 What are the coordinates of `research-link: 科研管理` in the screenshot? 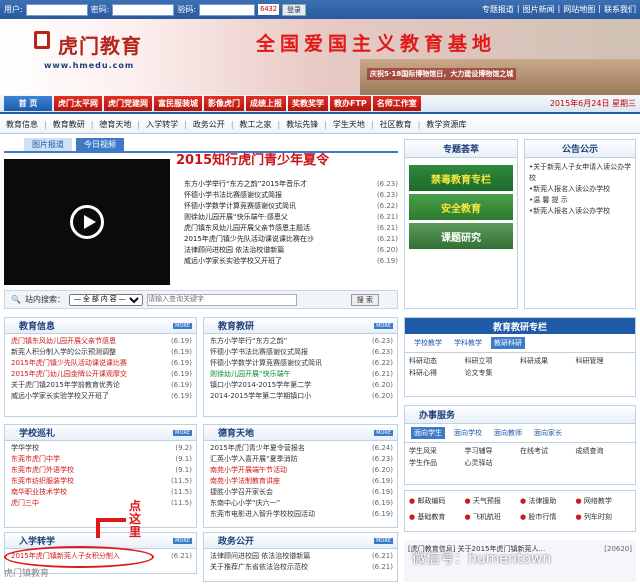 It's located at (604, 361).